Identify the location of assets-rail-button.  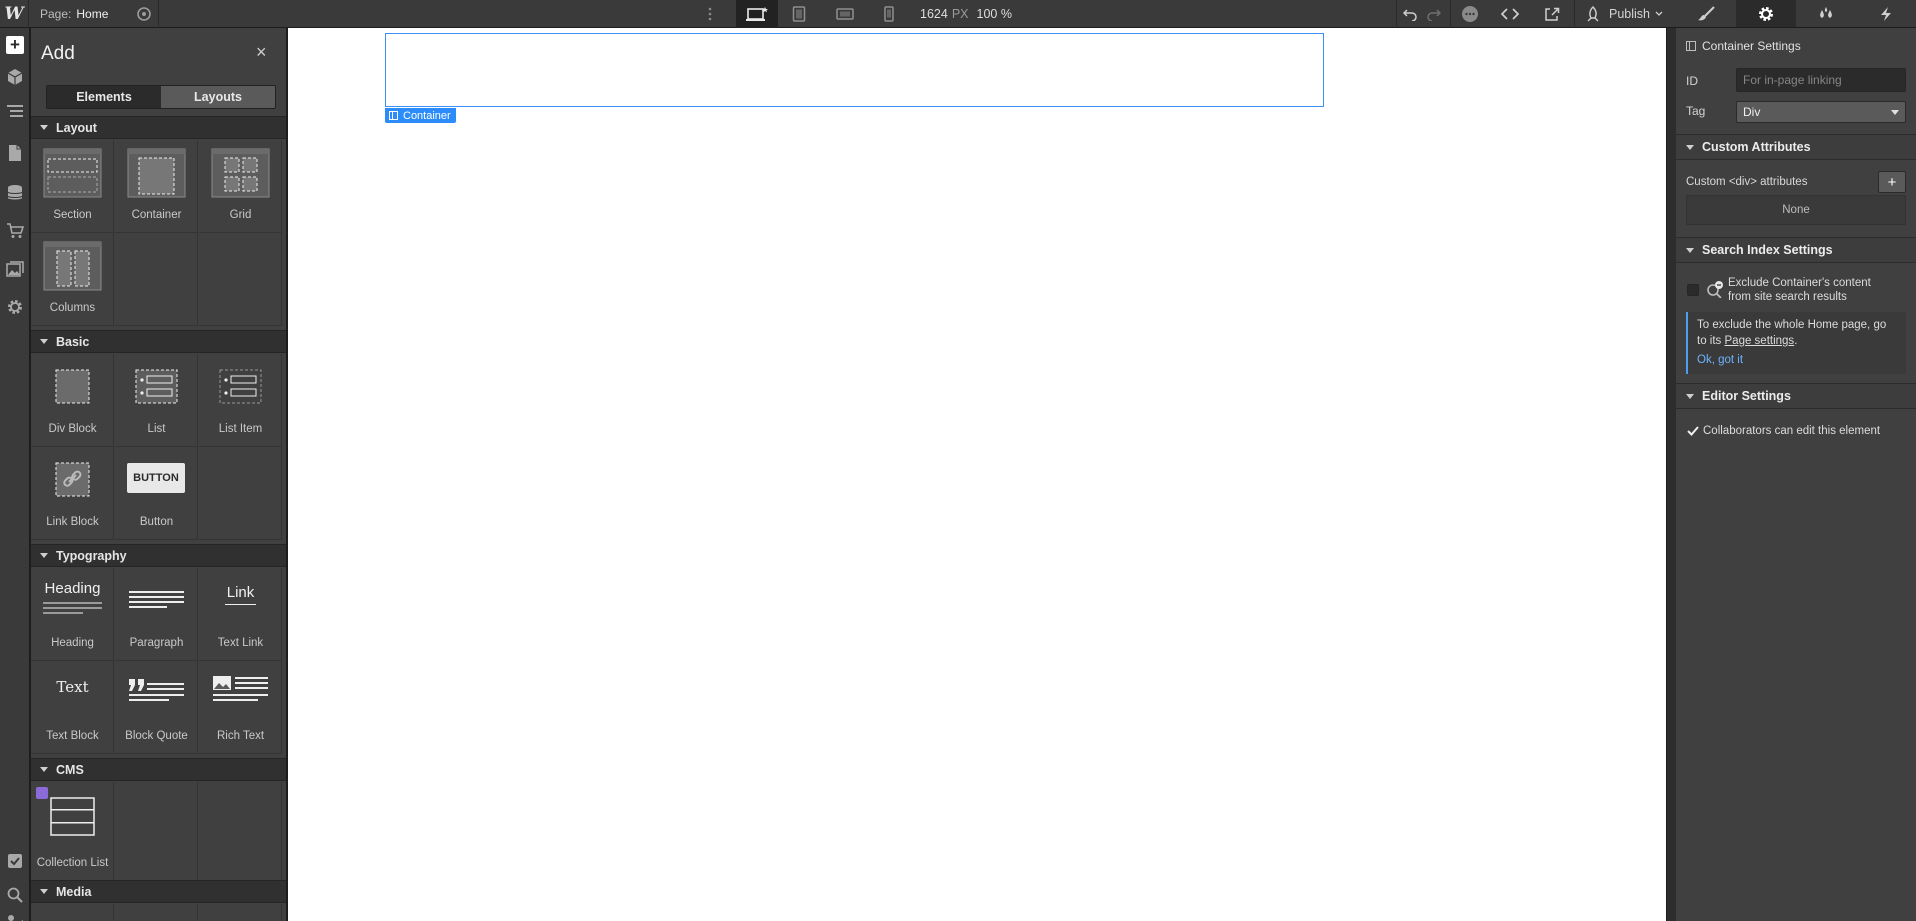
(15, 269).